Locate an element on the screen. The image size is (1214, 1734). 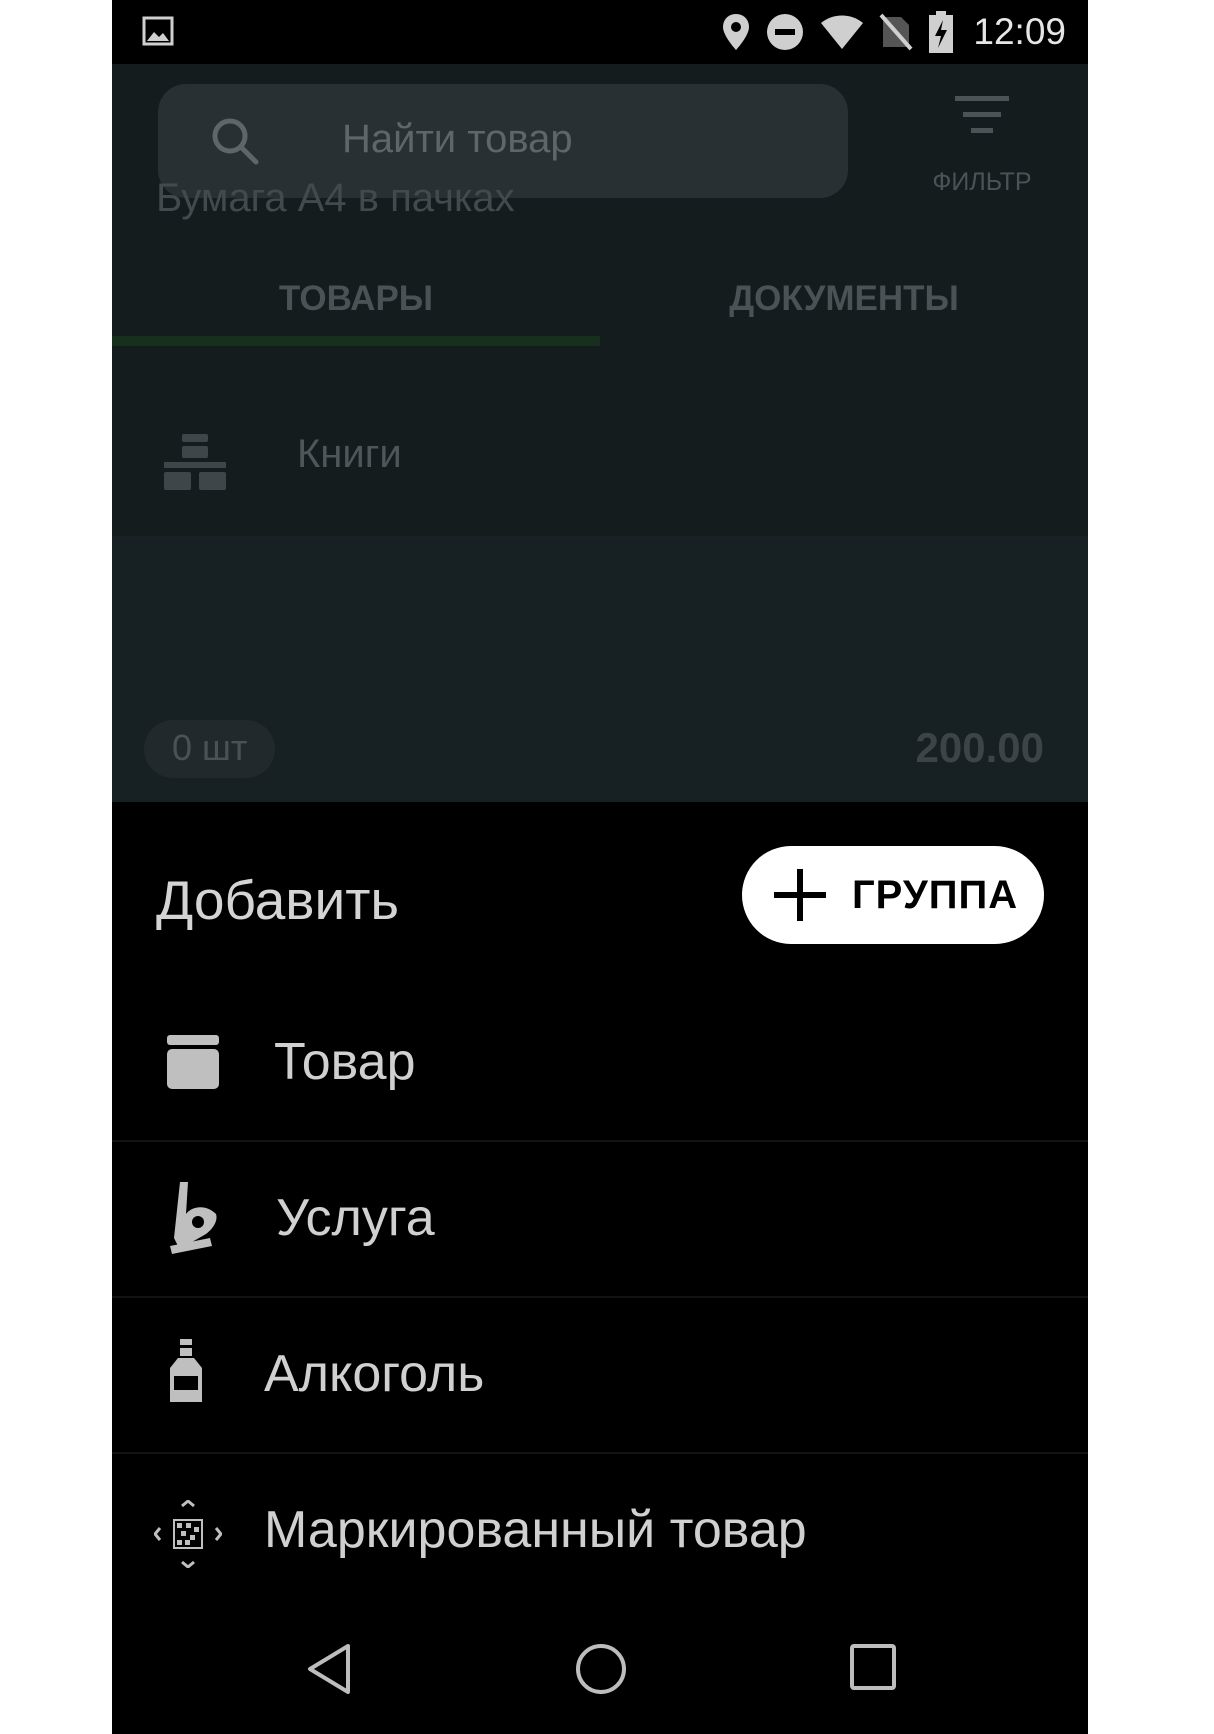
no-sim-icon is located at coordinates (896, 32).